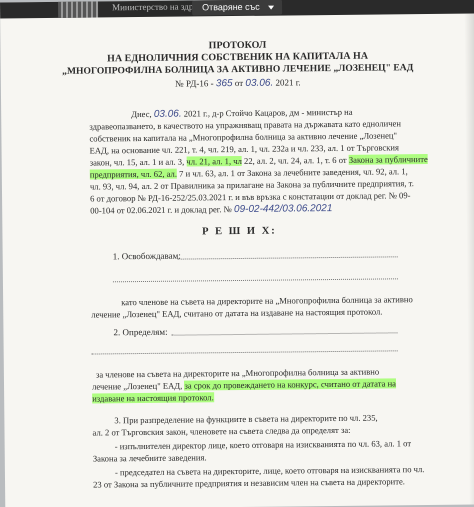  What do you see at coordinates (149, 458) in the screenshot?
I see `item-3-line-4: Закона за лечебните заведения.` at bounding box center [149, 458].